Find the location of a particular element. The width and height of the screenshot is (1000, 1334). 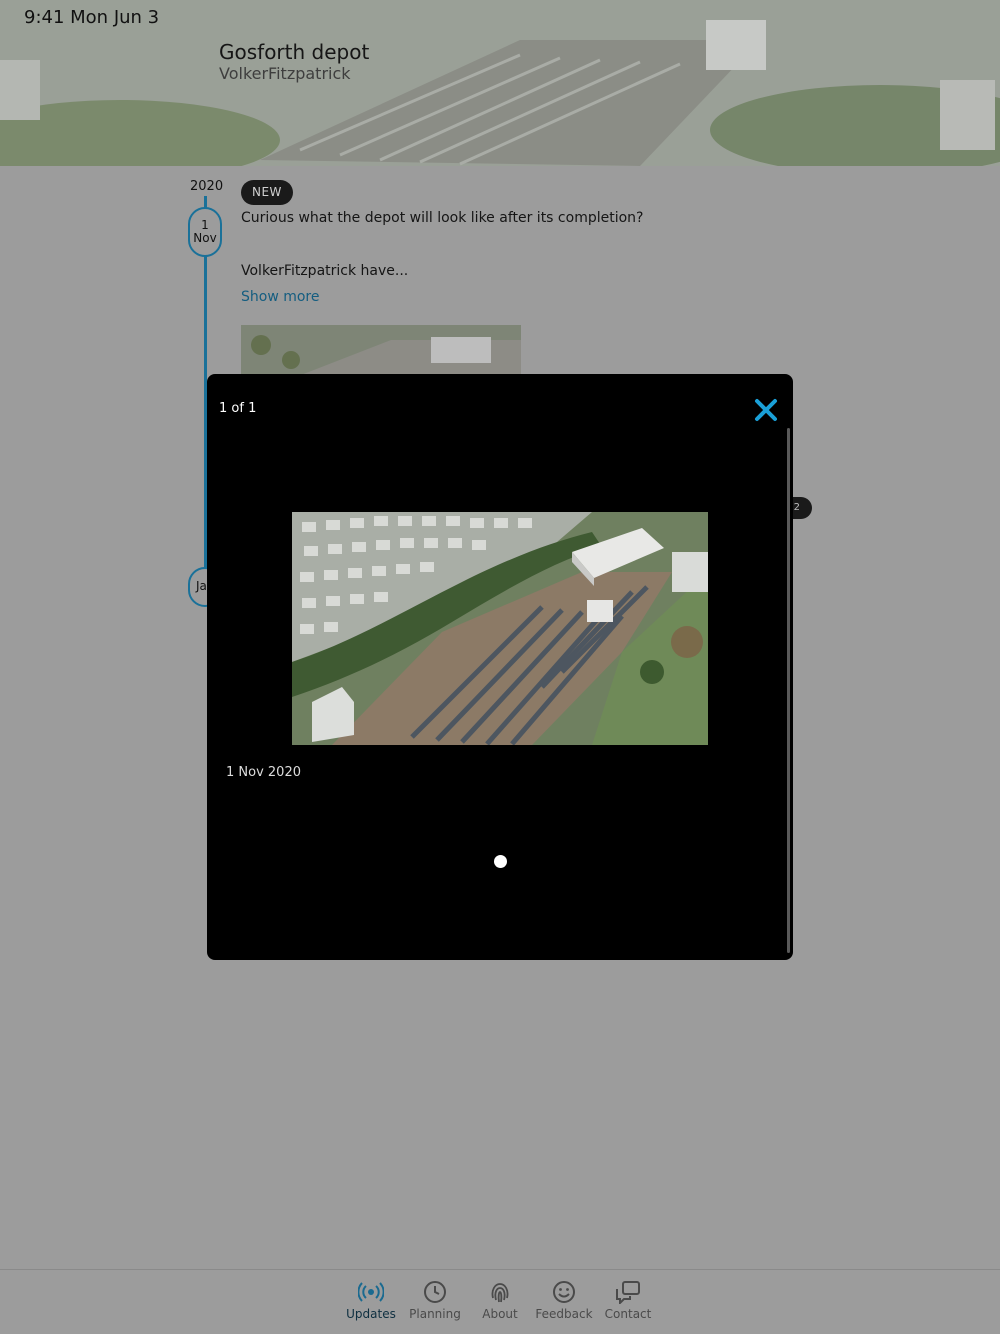

page-title: Gosforth depot is located at coordinates (294, 52).